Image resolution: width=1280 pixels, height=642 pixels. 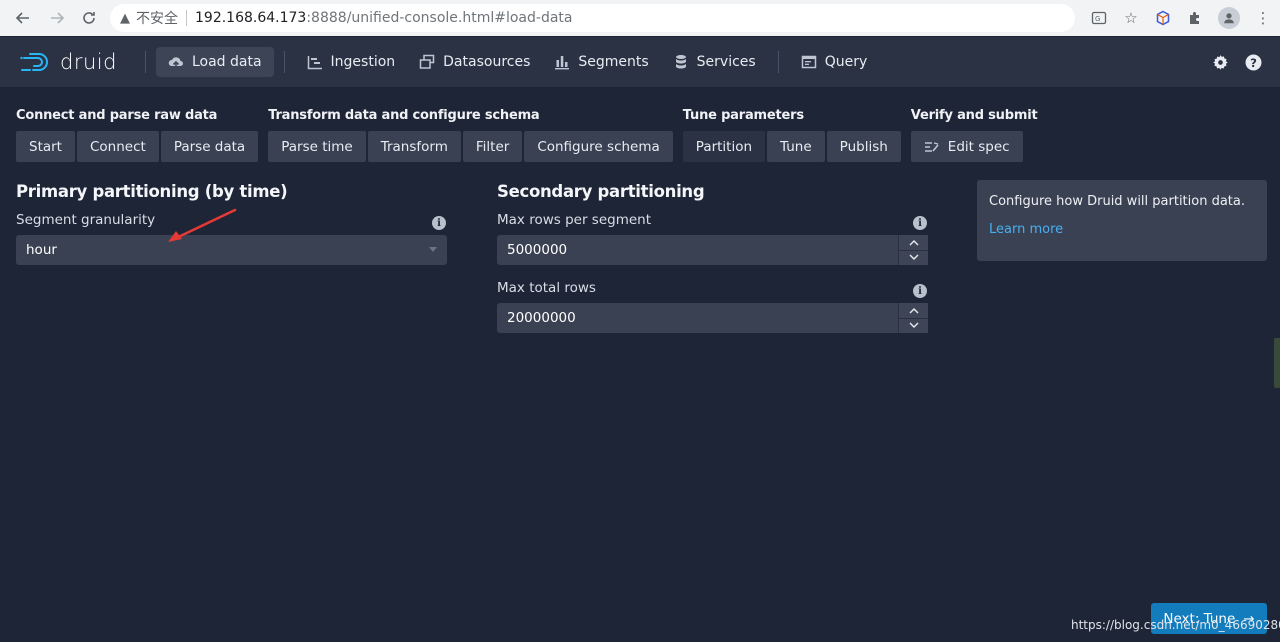 I want to click on step-group-tune: Tune parameters Partition Tune Publish, so click(x=791, y=135).